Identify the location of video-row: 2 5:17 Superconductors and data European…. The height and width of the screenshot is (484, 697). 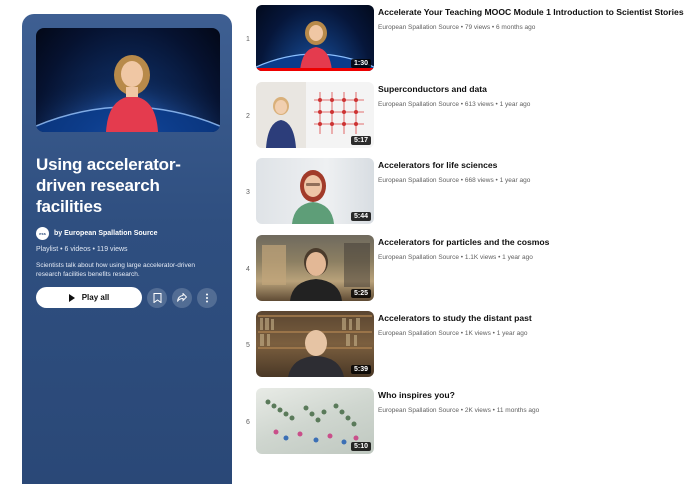
(464, 119).